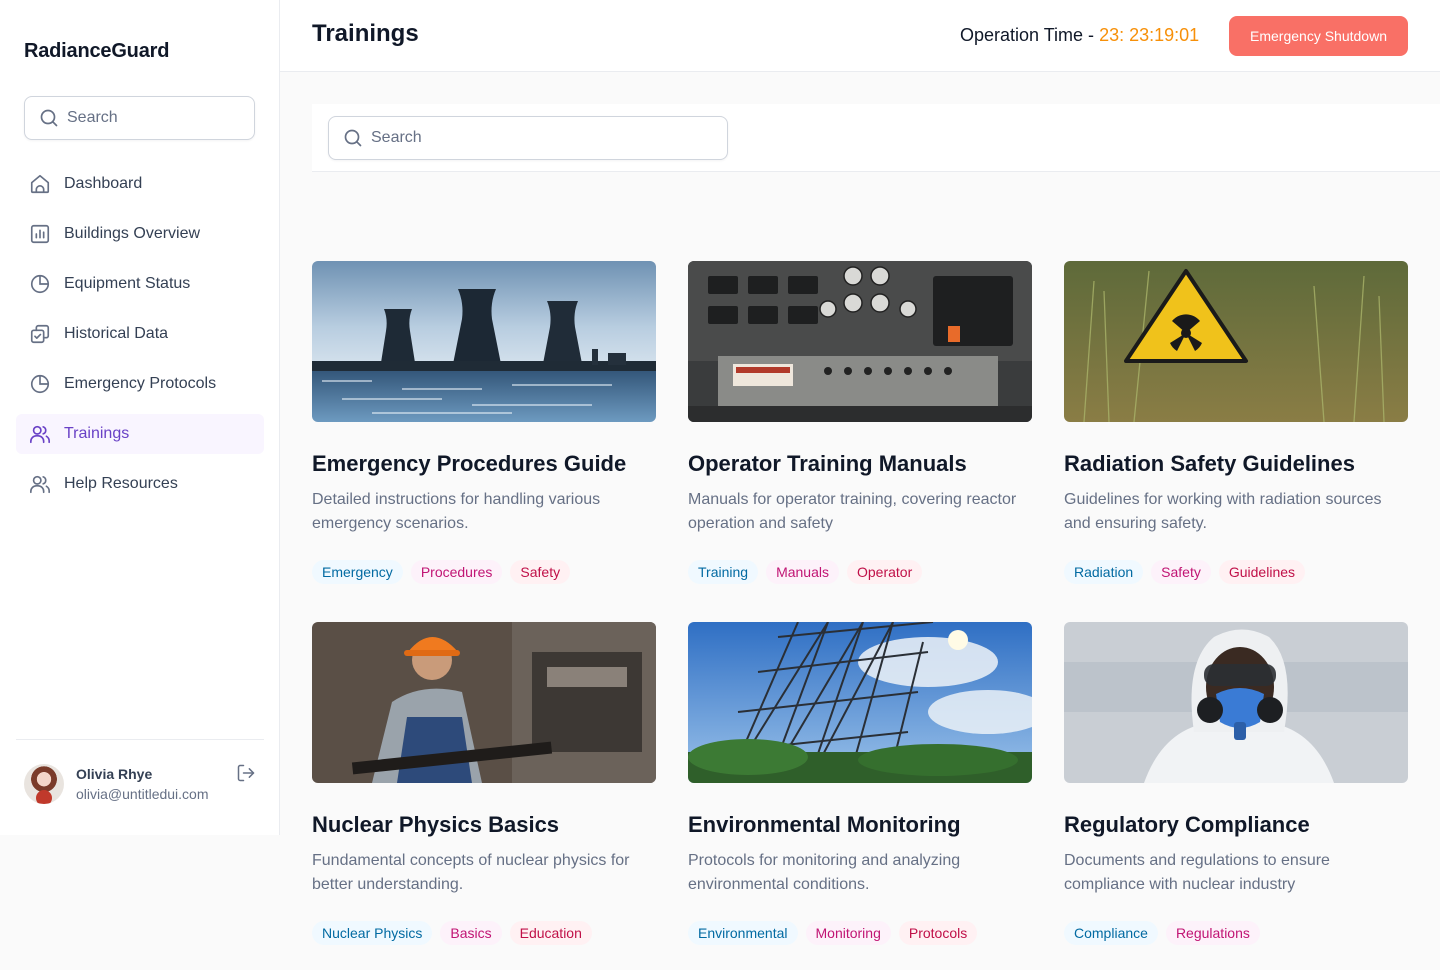 The image size is (1440, 970). Describe the element at coordinates (114, 774) in the screenshot. I see `user-name: Olivia Rhye` at that location.